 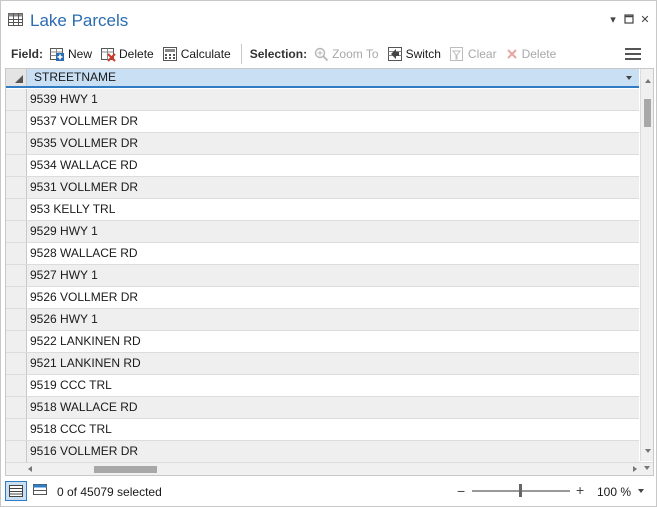 I want to click on table-row: 9518 WALLACE RD, so click(x=322, y=408).